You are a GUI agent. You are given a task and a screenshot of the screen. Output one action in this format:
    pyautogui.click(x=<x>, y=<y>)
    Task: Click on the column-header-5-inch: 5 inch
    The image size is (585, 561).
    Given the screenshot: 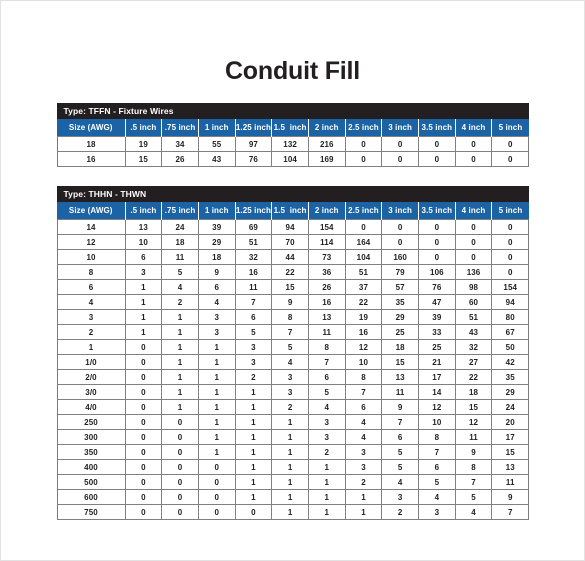 What is the action you would take?
    pyautogui.click(x=510, y=211)
    